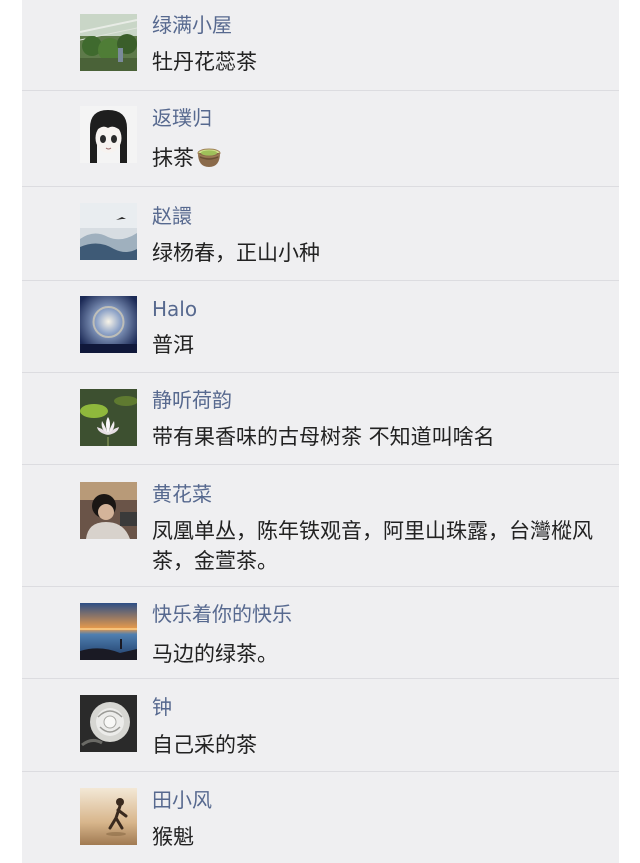 The image size is (640, 863). I want to click on comment-text: 自己采的茶, so click(204, 745).